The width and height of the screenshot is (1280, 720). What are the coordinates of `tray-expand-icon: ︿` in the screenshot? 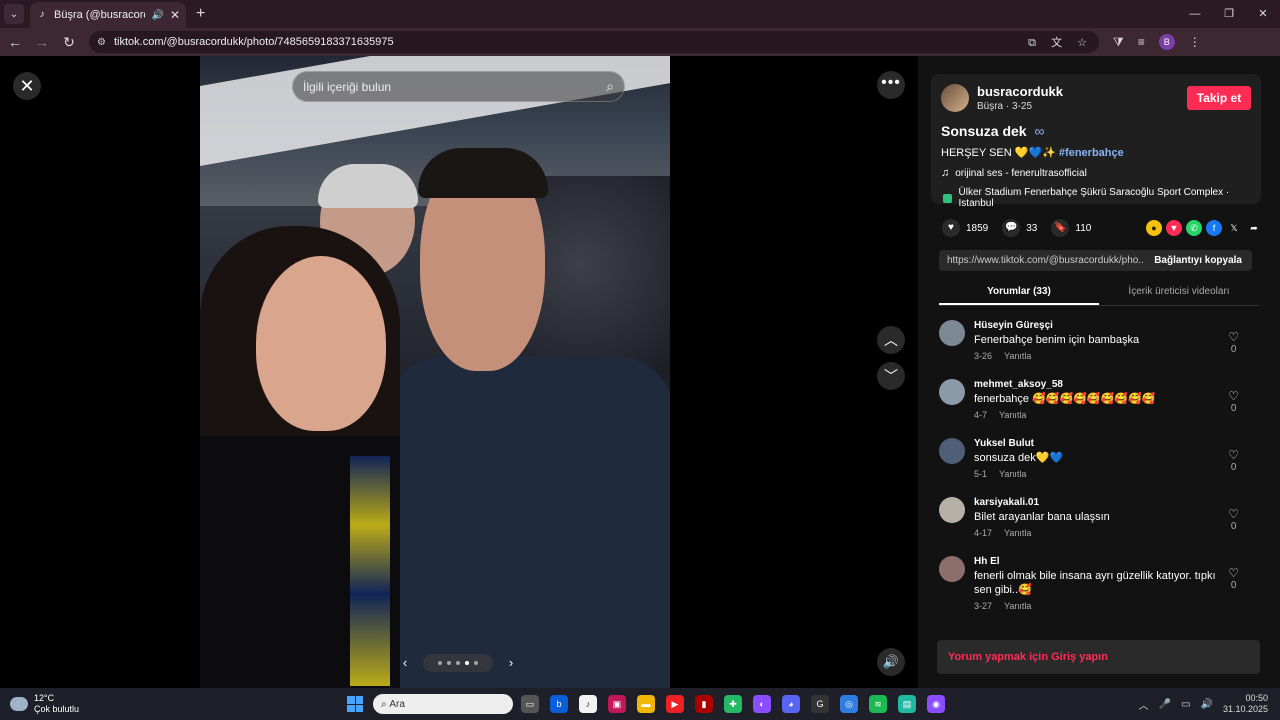 It's located at (1144, 704).